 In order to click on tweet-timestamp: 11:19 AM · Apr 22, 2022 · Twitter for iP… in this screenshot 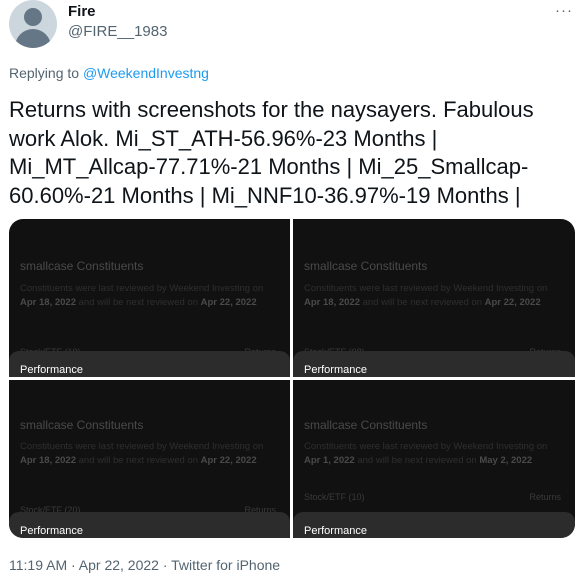, I will do `click(144, 565)`.